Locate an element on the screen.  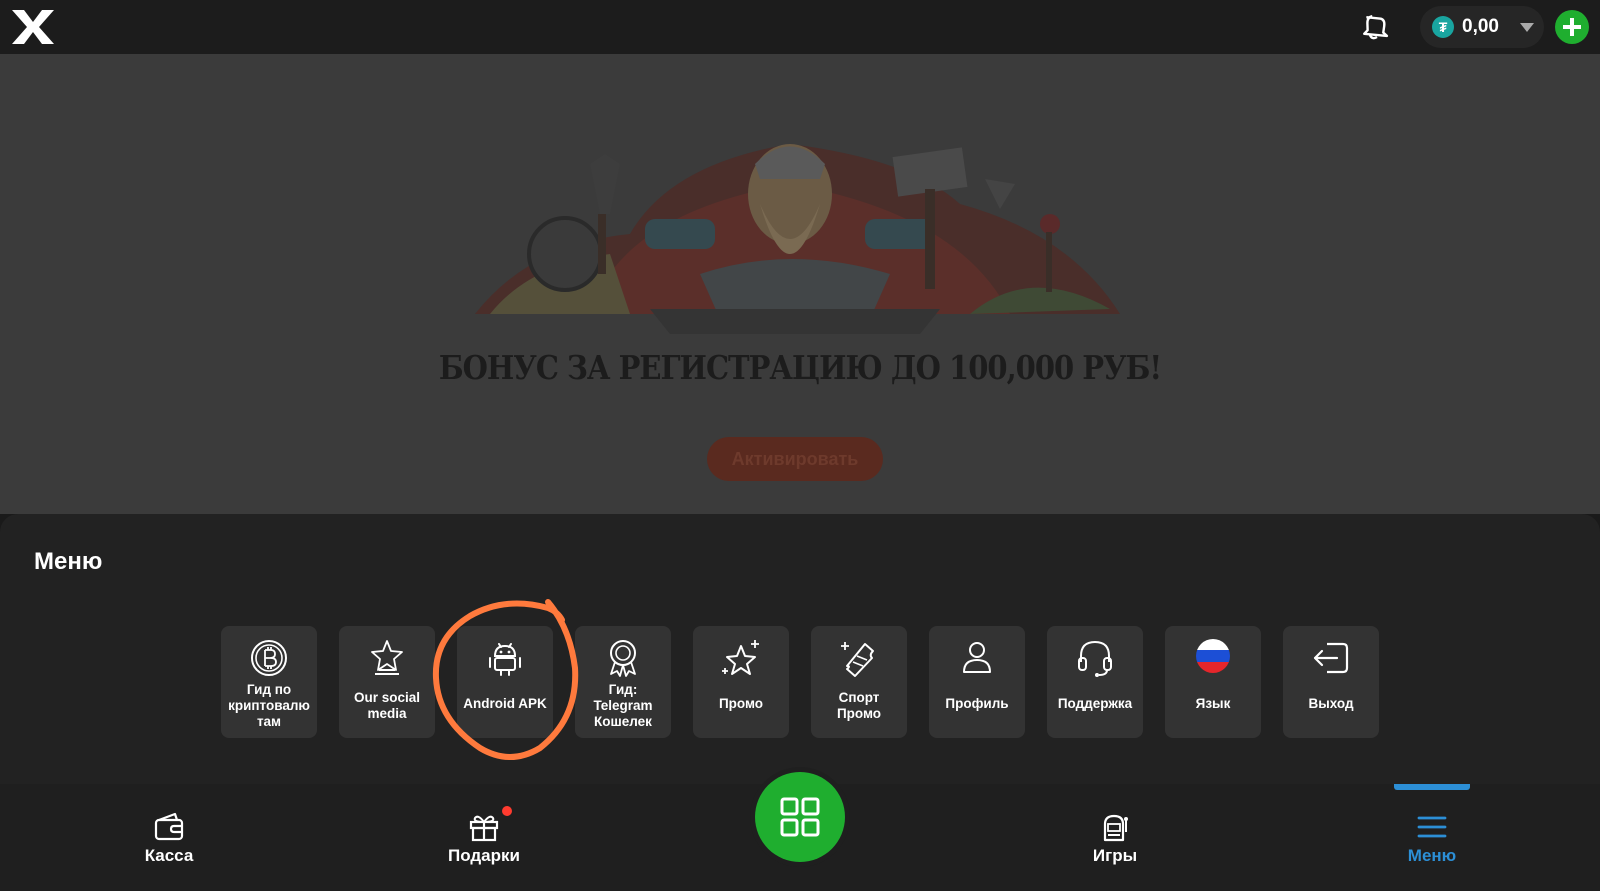
activate-button: Активировать is located at coordinates (795, 459).